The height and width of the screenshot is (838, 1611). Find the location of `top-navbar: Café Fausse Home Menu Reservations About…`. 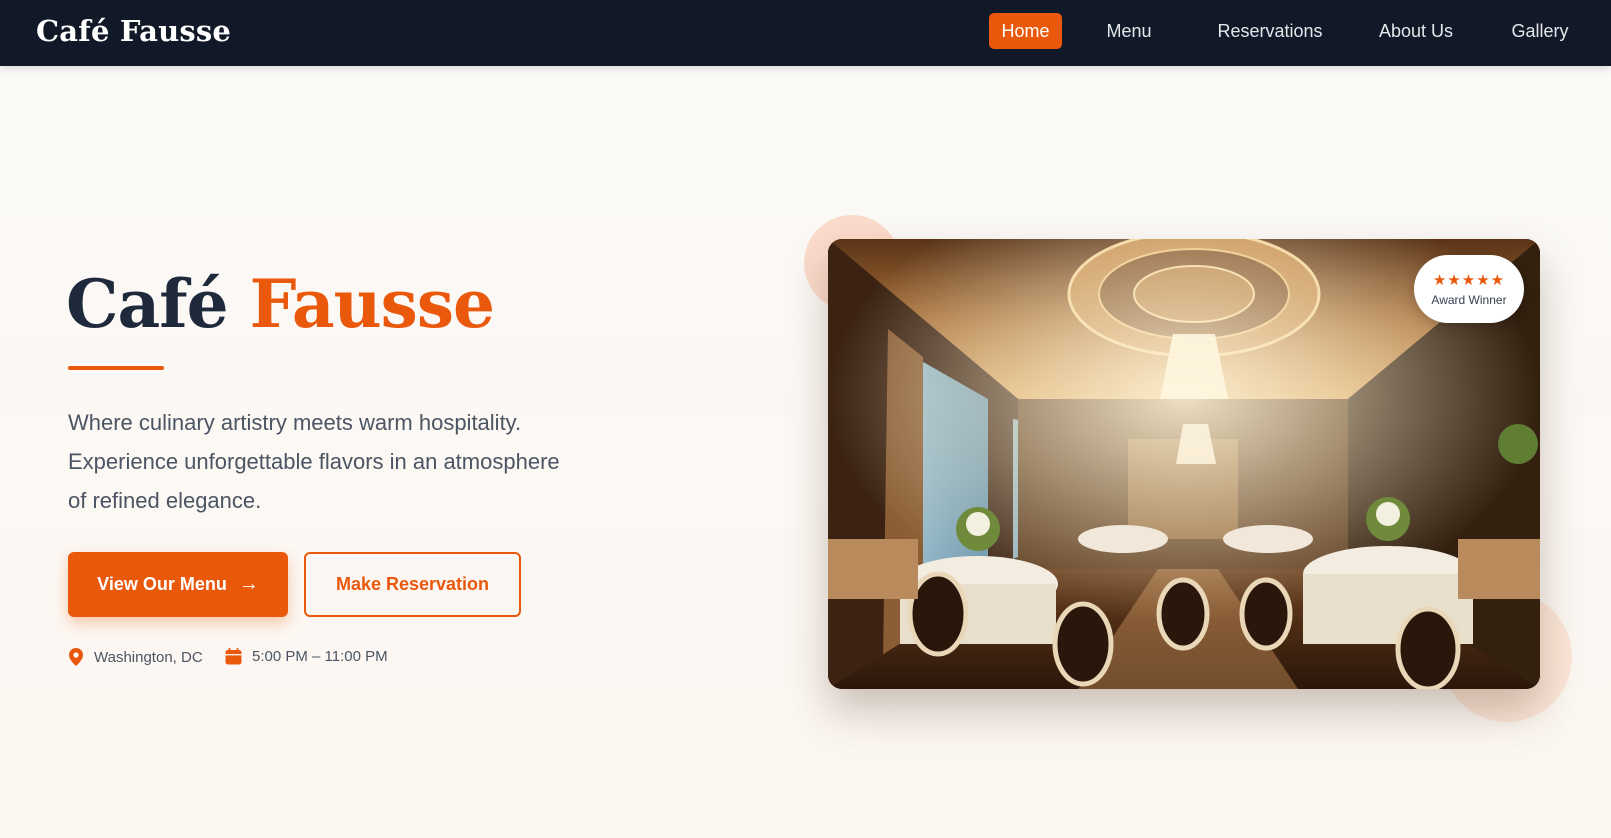

top-navbar: Café Fausse Home Menu Reservations About… is located at coordinates (805, 33).